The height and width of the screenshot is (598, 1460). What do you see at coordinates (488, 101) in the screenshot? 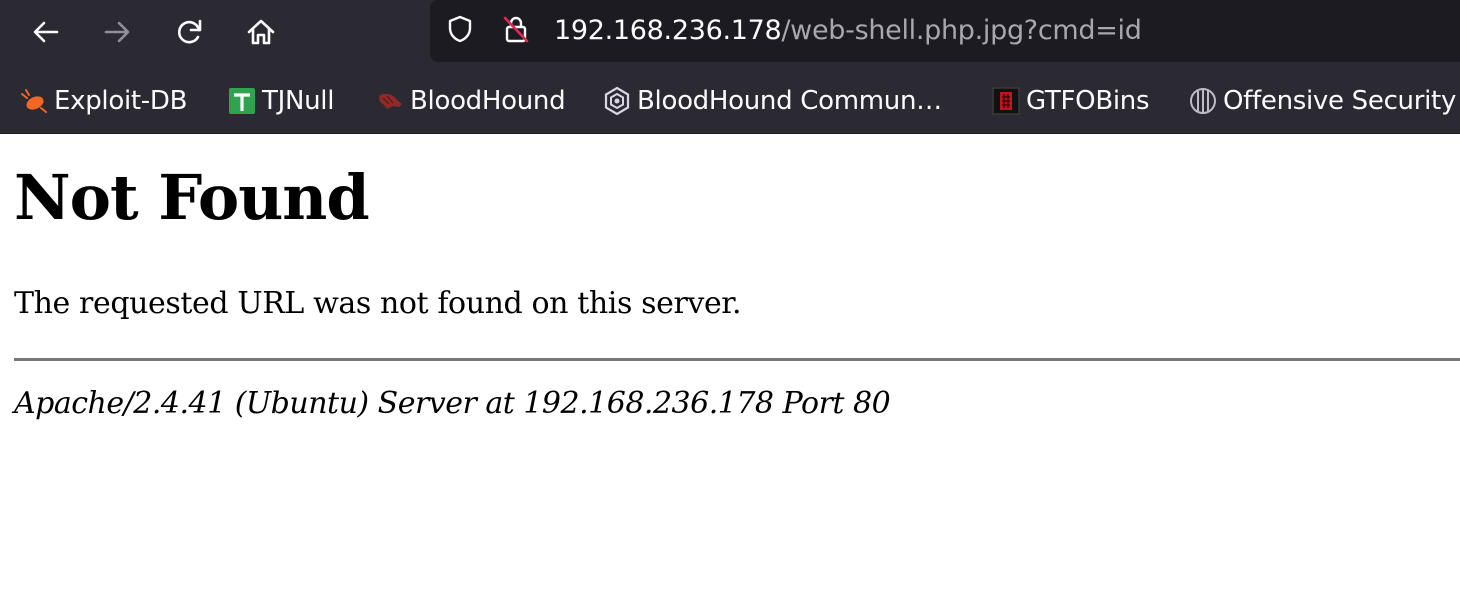
I see `bookmark-label: BloodHound` at bounding box center [488, 101].